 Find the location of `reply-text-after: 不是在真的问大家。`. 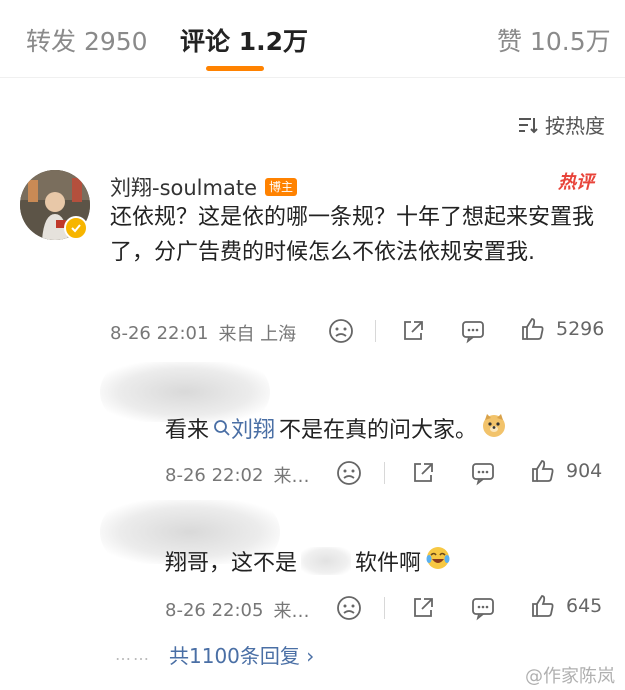

reply-text-after: 不是在真的问大家。 is located at coordinates (378, 430).